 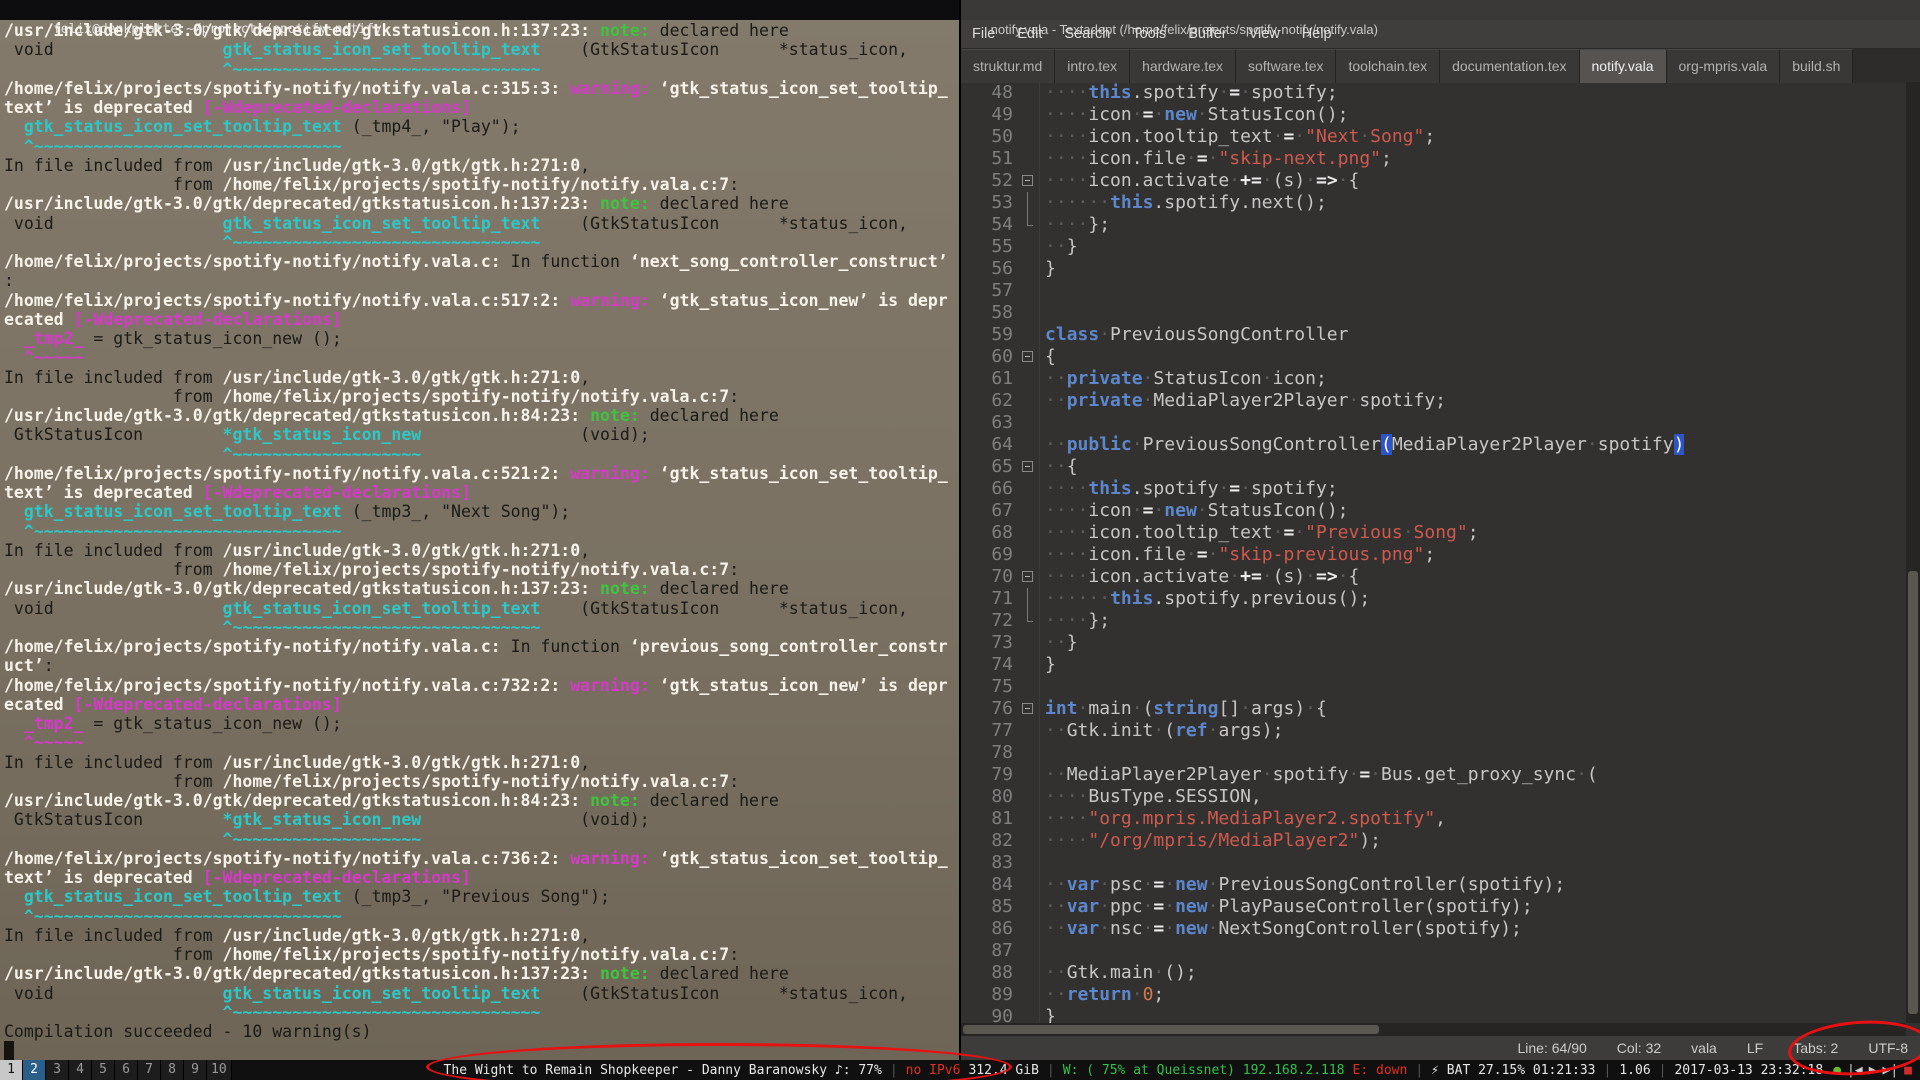 I want to click on code-line: 70 ····icon.activate·+=·(s)·=>·{, so click(x=1440, y=577).